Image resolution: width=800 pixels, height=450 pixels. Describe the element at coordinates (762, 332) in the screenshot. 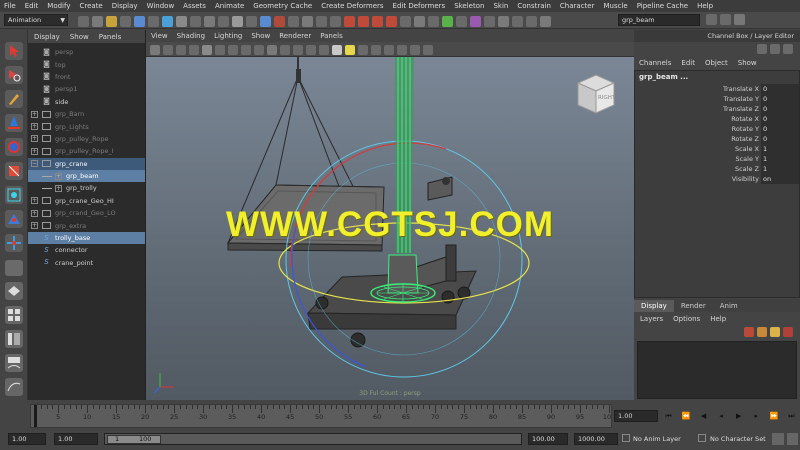

I see `new-layer-selected-icon` at that location.